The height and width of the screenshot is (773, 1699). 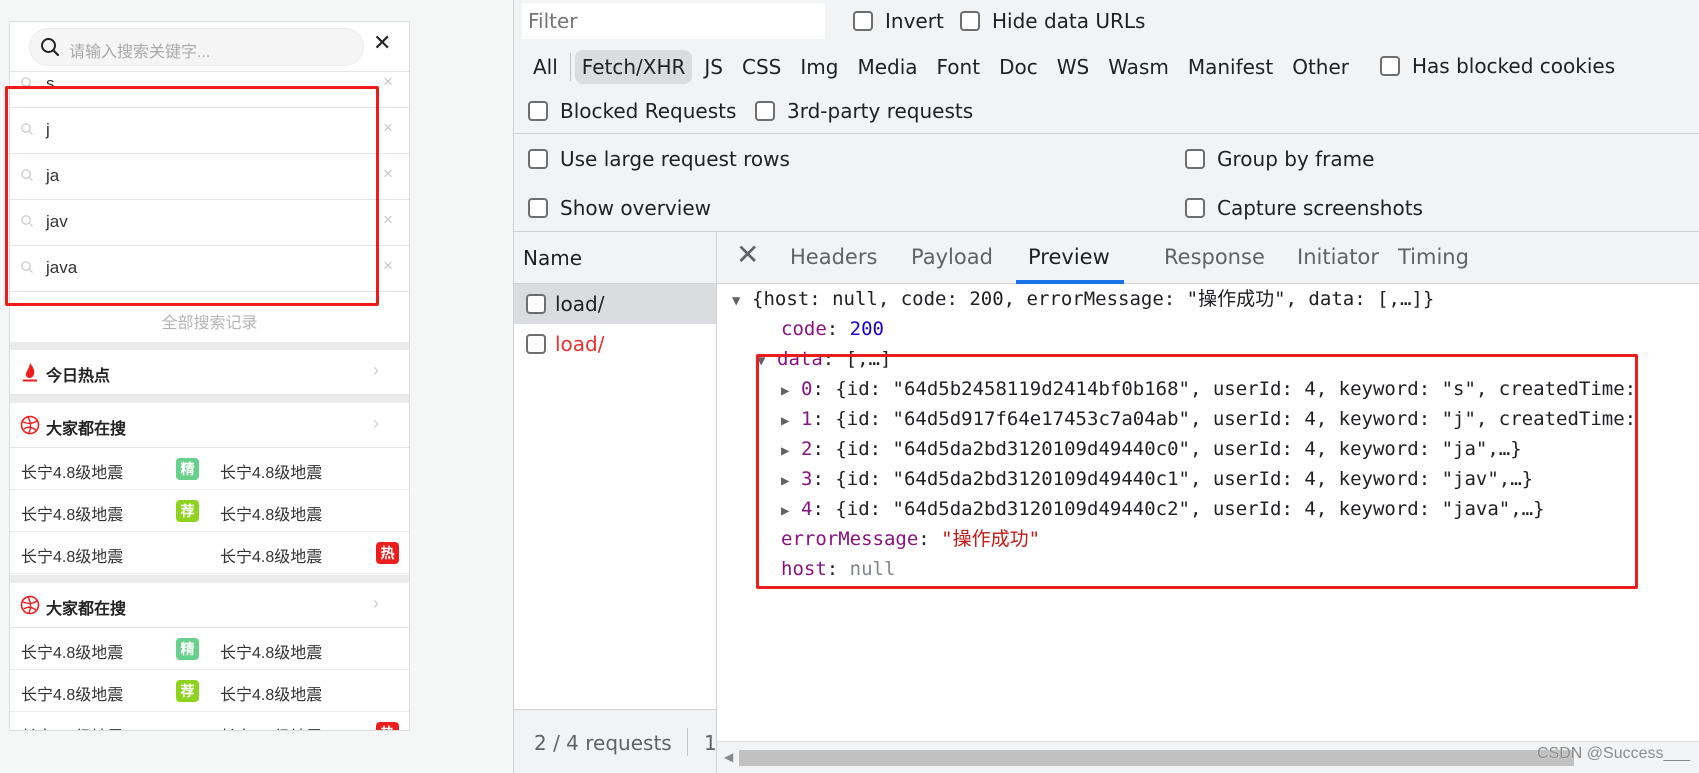 I want to click on third-party-requests-checkbox: 3rd-party requests, so click(x=864, y=111).